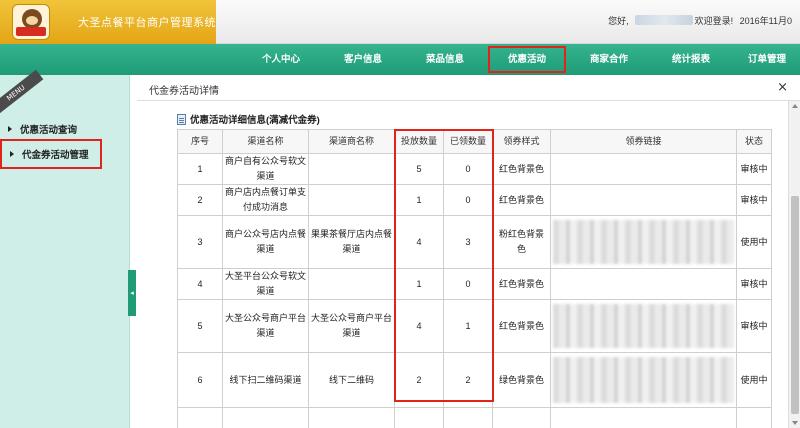  I want to click on col-header-vendor: 渠道商名称, so click(351, 141).